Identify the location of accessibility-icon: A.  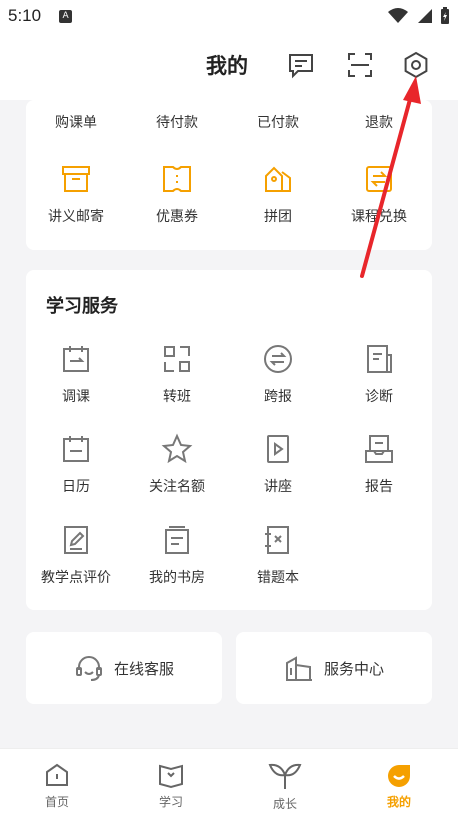
(66, 16).